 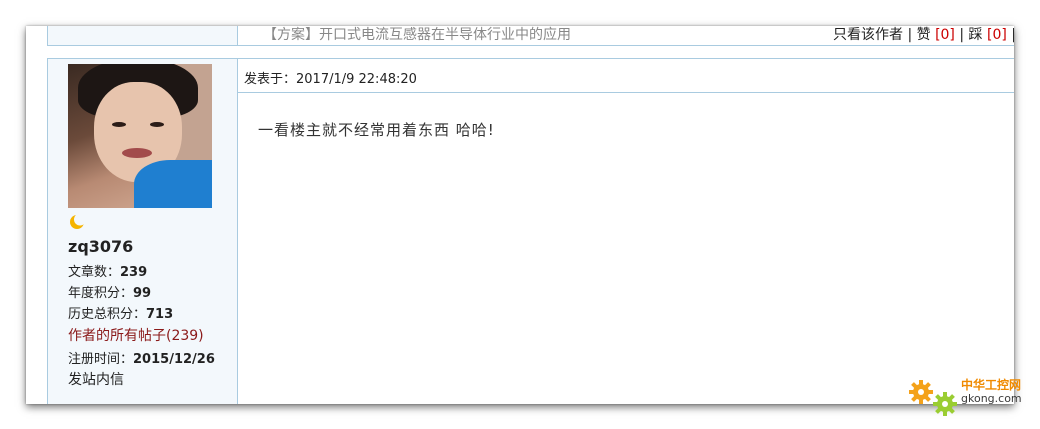 I want to click on like-link: 赞, so click(x=924, y=35).